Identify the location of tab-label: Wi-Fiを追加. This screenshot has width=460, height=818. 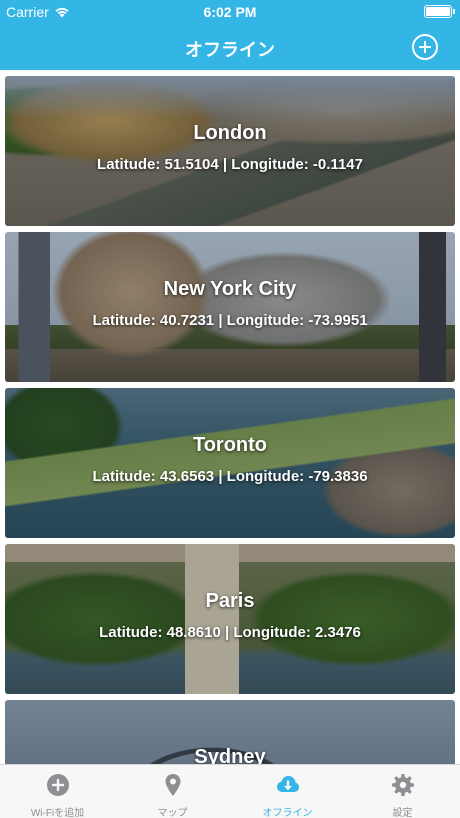
(57, 813).